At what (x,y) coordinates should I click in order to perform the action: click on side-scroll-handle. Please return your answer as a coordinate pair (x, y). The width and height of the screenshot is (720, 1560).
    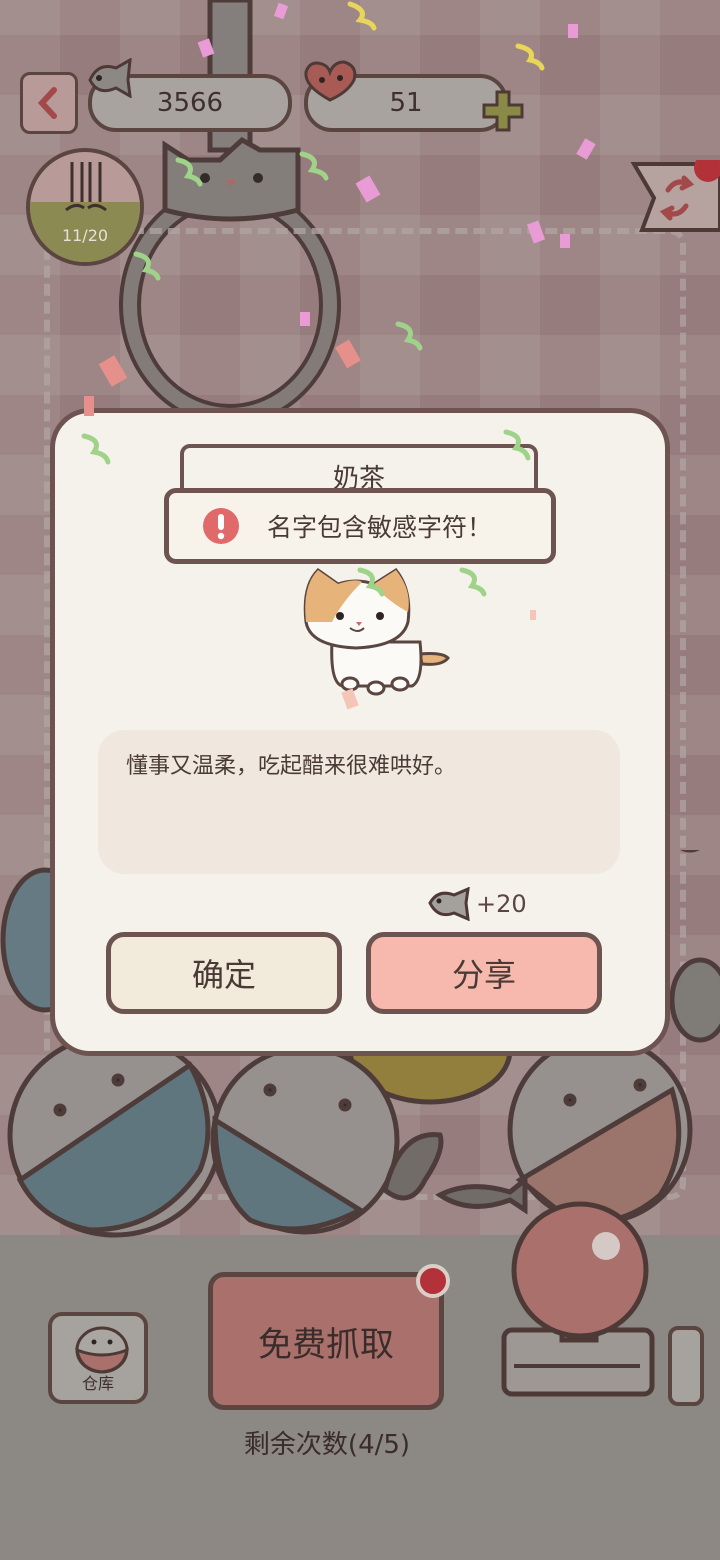
    Looking at the image, I should click on (686, 1366).